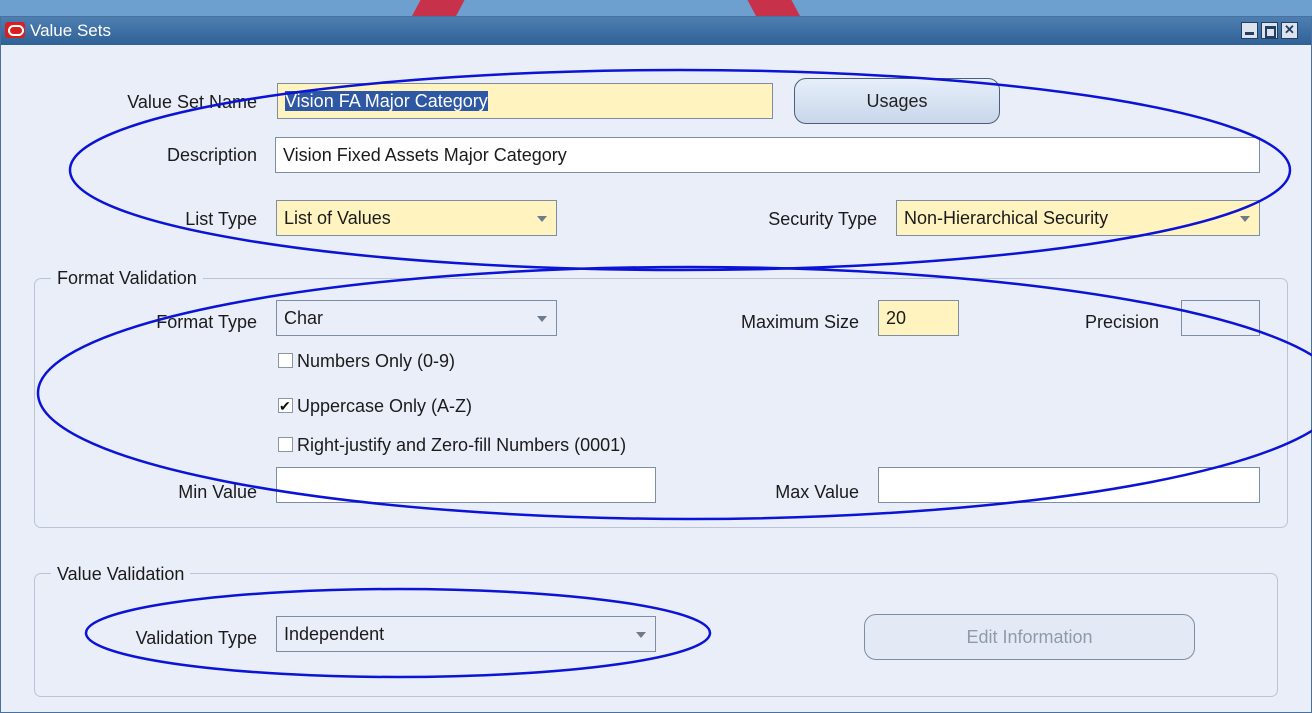  I want to click on background-accent-left, so click(442, 8).